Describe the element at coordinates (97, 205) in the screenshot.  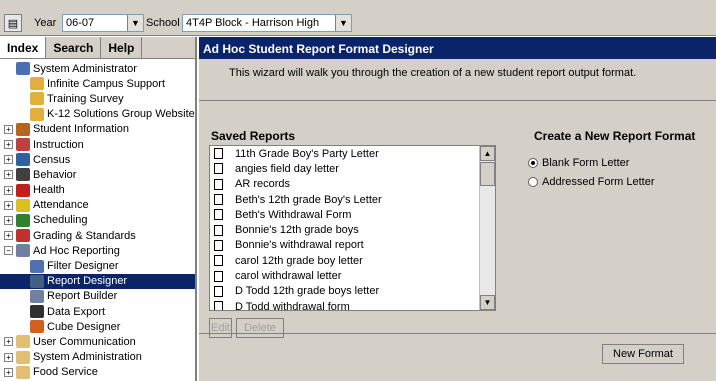
I see `tree-node: + Attendance` at that location.